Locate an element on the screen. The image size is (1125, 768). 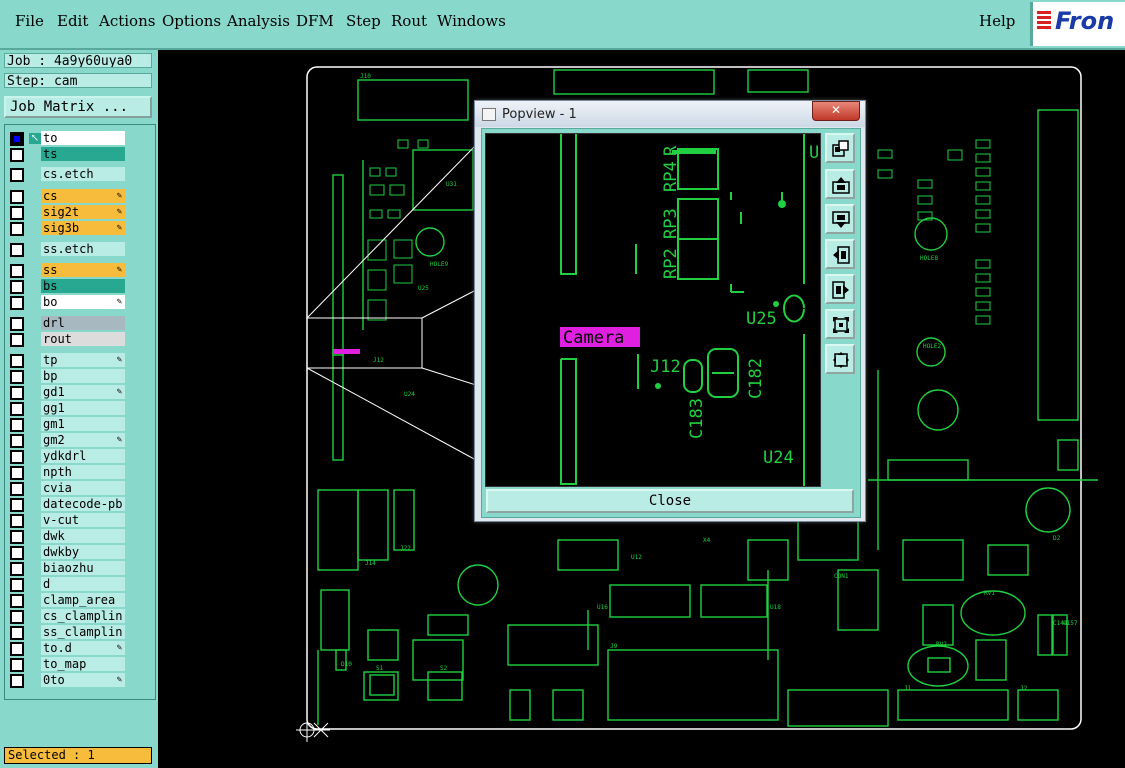
layer-row: sig3b ✎ is located at coordinates (67, 228).